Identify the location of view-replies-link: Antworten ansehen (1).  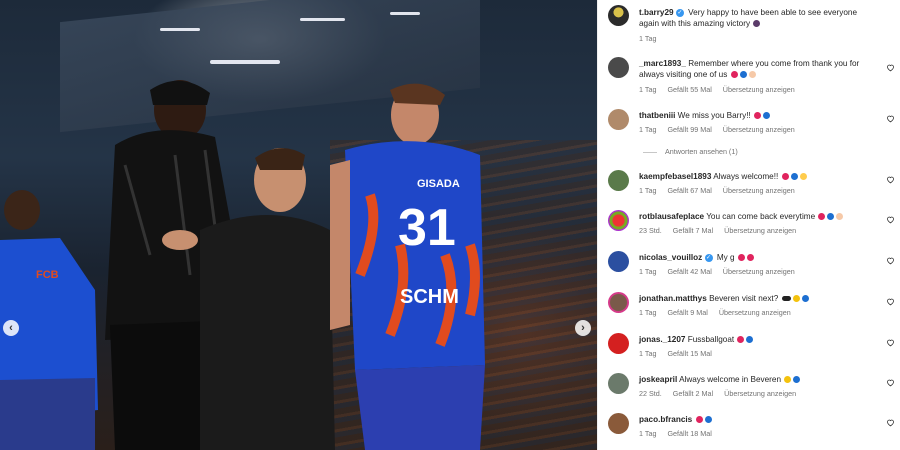
(690, 151).